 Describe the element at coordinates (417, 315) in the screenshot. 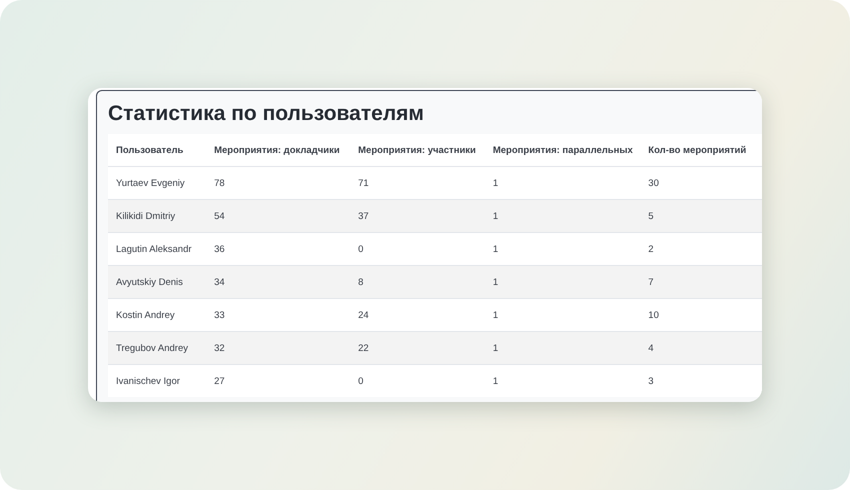

I see `table-cell: 24` at that location.